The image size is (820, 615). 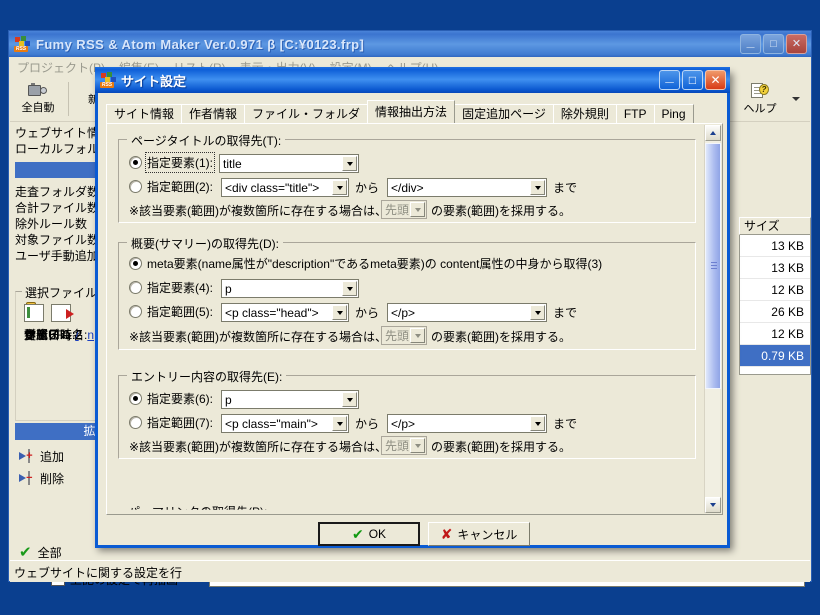 I want to click on dialog-minimize-button: _, so click(x=669, y=79).